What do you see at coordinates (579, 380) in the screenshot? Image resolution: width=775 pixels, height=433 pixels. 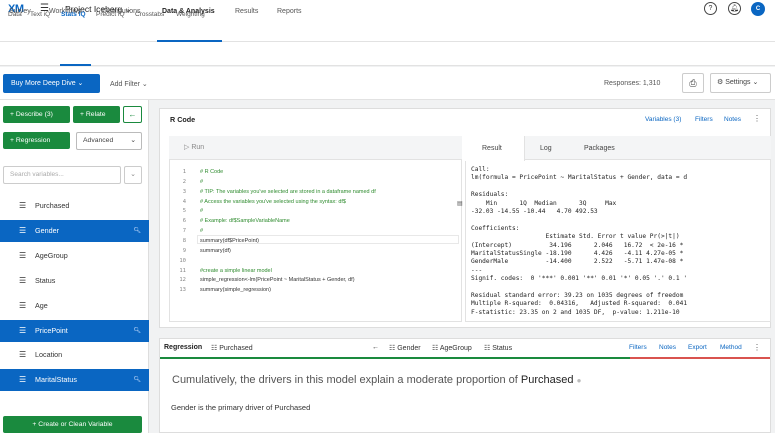 I see `info-icon: ●` at bounding box center [579, 380].